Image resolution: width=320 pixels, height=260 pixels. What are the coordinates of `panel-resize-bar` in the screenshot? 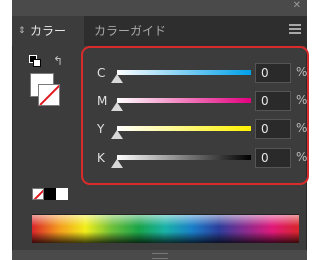 It's located at (159, 255).